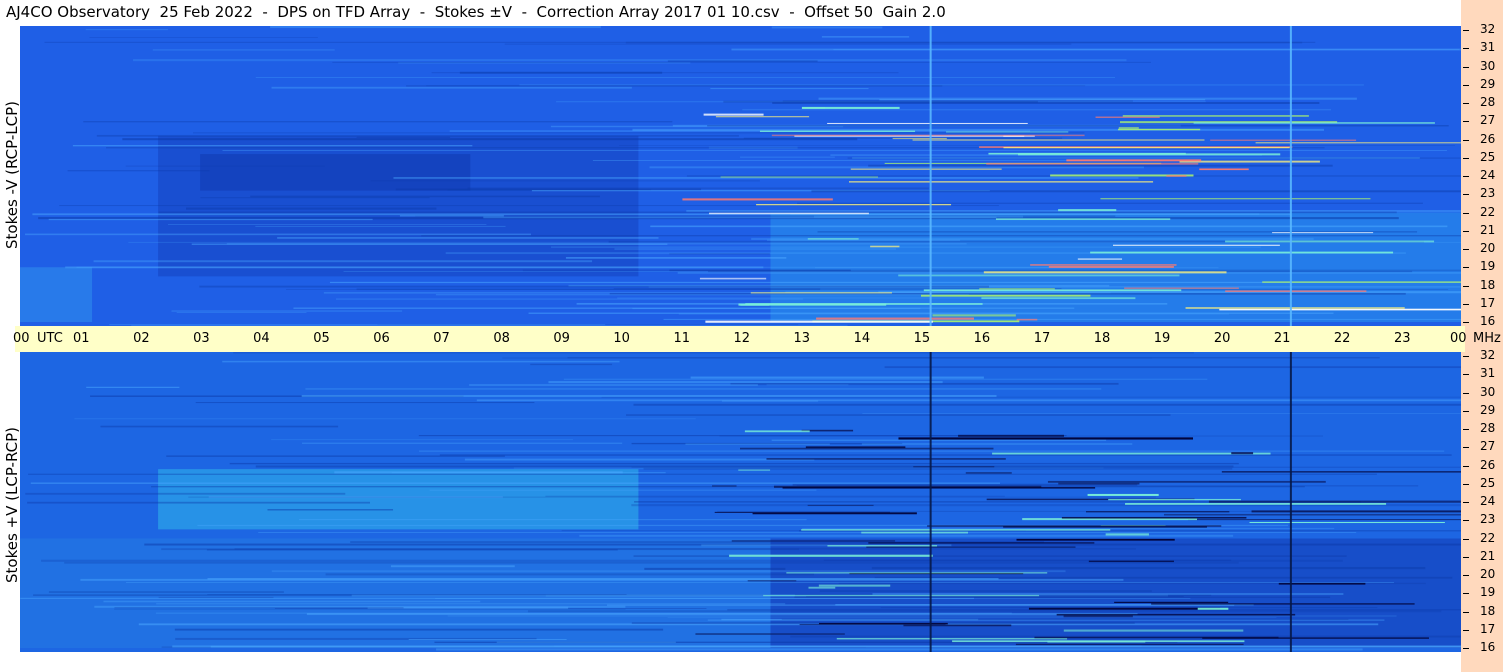  Describe the element at coordinates (1488, 574) in the screenshot. I see `y-tick-label-bottom: 20` at that location.